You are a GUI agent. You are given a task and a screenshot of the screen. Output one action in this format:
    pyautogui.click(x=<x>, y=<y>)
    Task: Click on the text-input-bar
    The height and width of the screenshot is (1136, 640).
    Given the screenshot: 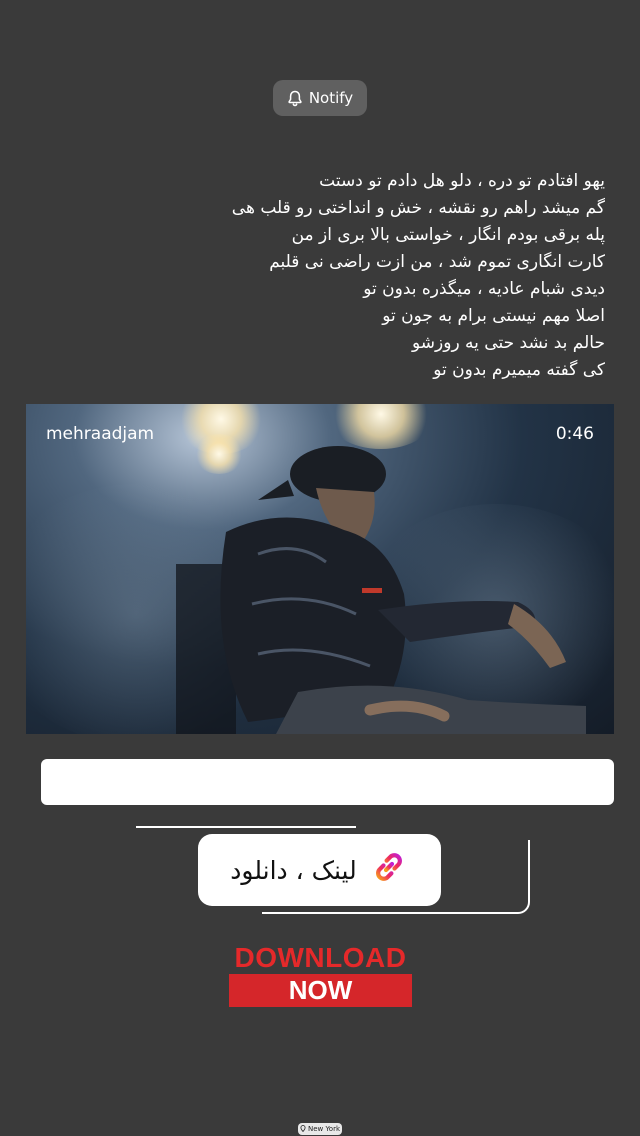 What is the action you would take?
    pyautogui.click(x=327, y=782)
    